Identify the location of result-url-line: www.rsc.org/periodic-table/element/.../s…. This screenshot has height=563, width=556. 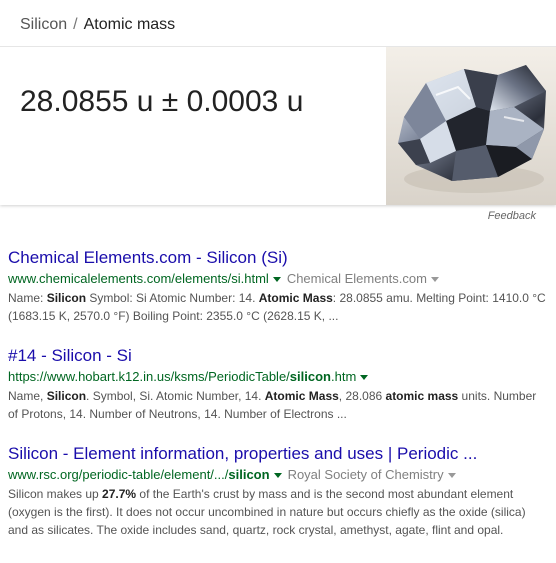
(278, 474).